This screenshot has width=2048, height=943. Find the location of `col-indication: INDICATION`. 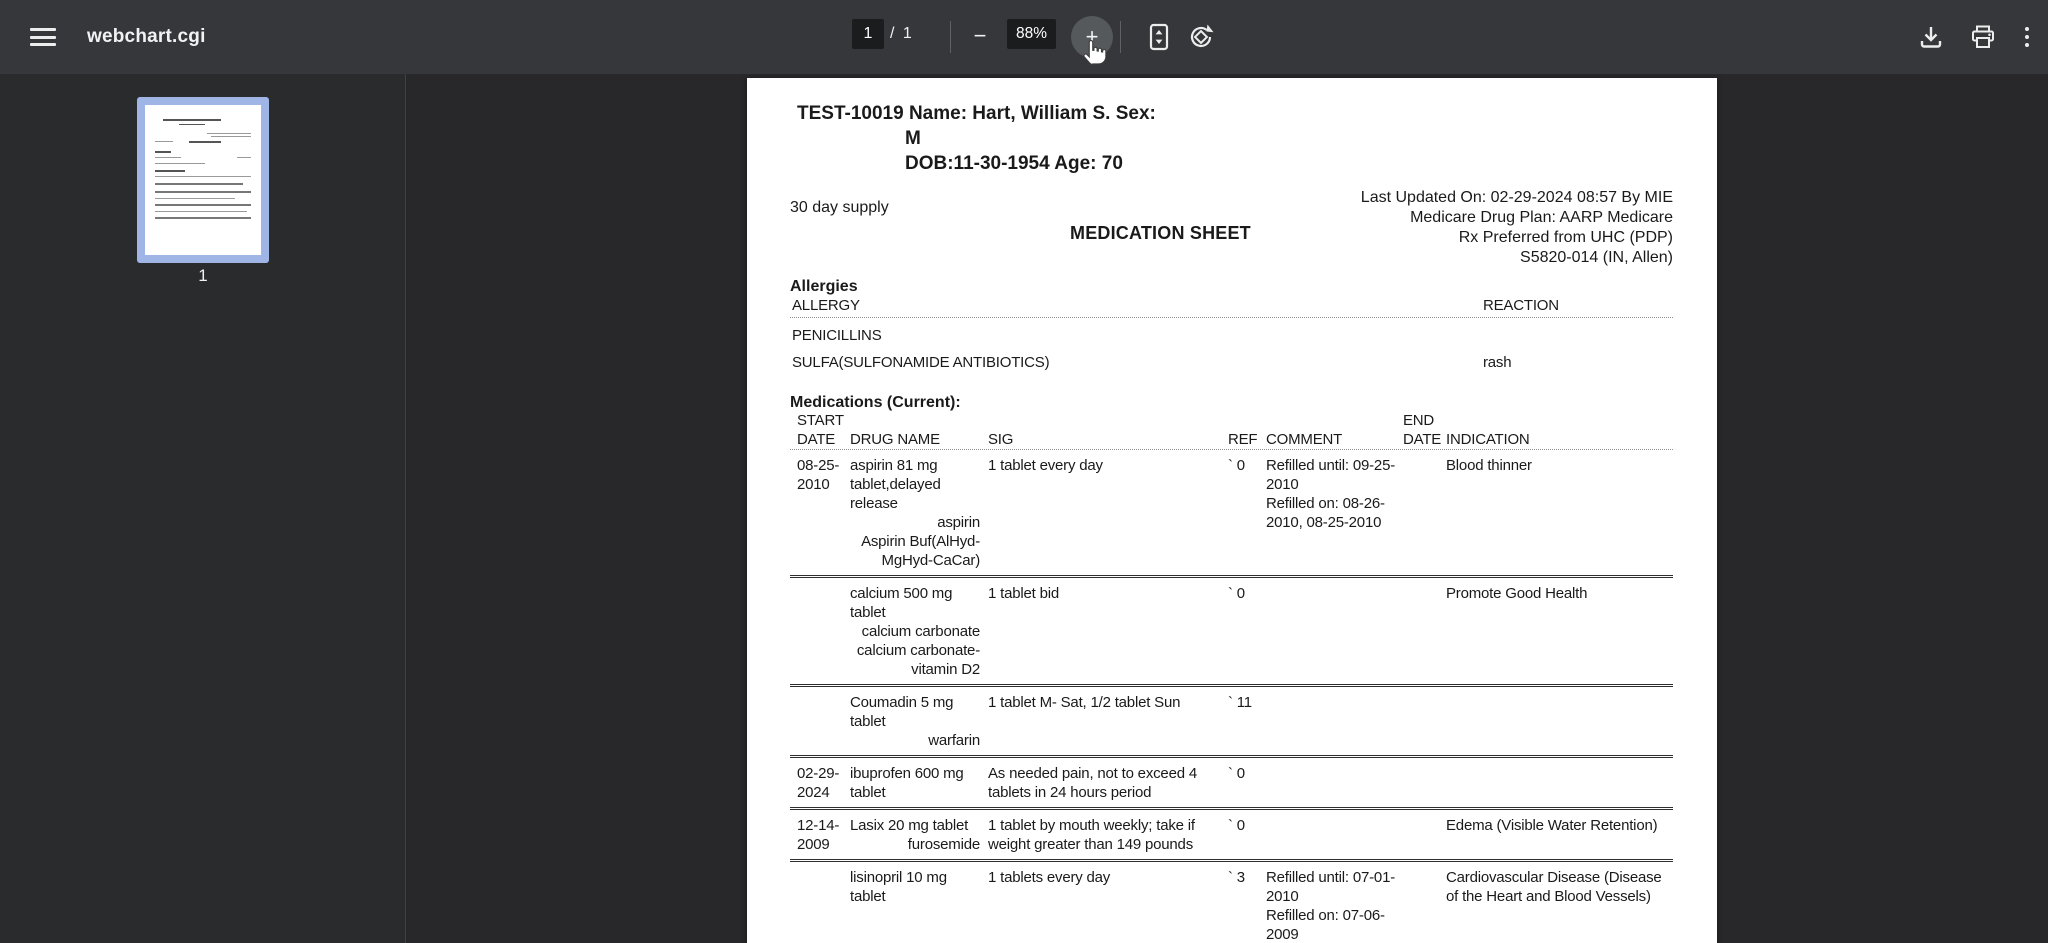

col-indication: INDICATION is located at coordinates (1488, 439).